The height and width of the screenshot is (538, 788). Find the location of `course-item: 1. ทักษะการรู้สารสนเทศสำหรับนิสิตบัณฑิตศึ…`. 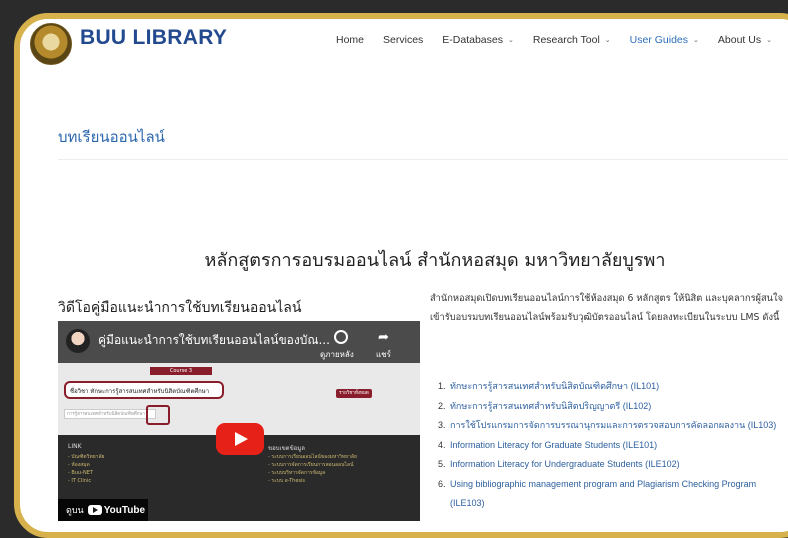

course-item: 1. ทักษะการรู้สารสนเทศสำหรับนิสิตบัณฑิตศึ… is located at coordinates (613, 387).